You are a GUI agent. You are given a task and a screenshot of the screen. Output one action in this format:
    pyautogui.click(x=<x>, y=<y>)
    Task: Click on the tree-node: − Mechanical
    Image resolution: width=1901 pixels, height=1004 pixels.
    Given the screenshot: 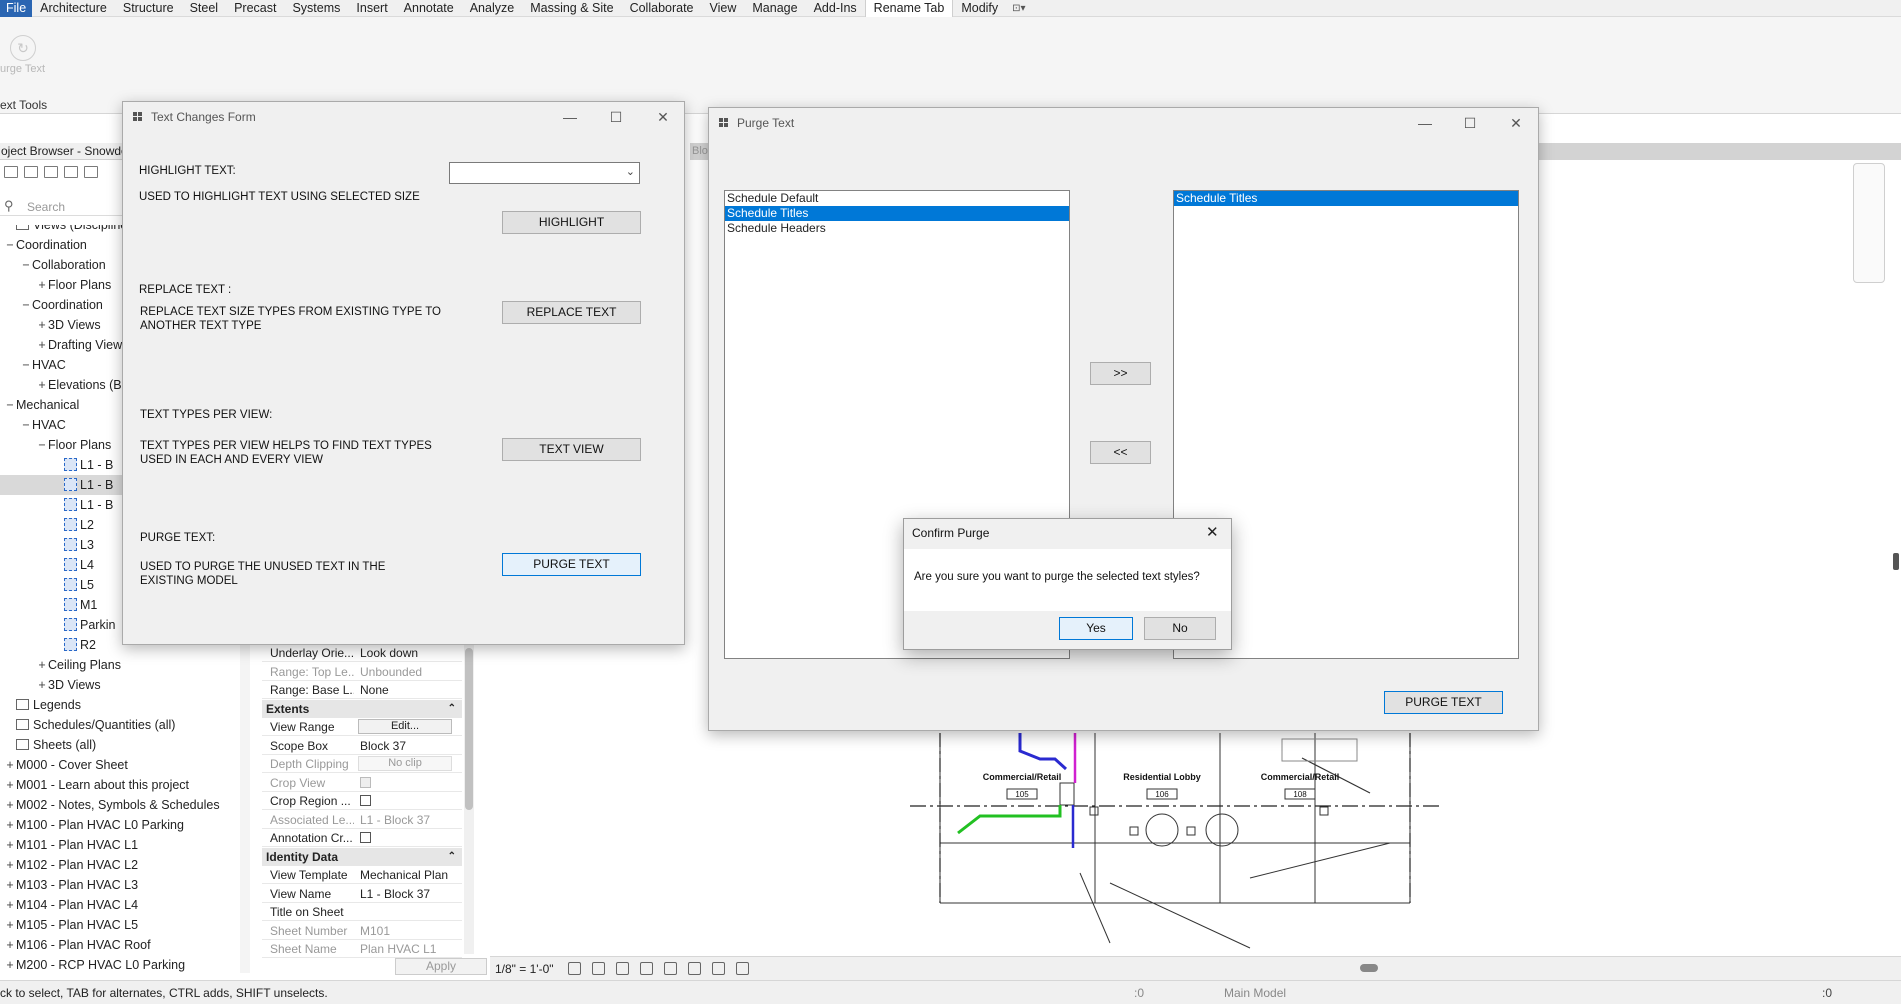 What is the action you would take?
    pyautogui.click(x=39, y=405)
    